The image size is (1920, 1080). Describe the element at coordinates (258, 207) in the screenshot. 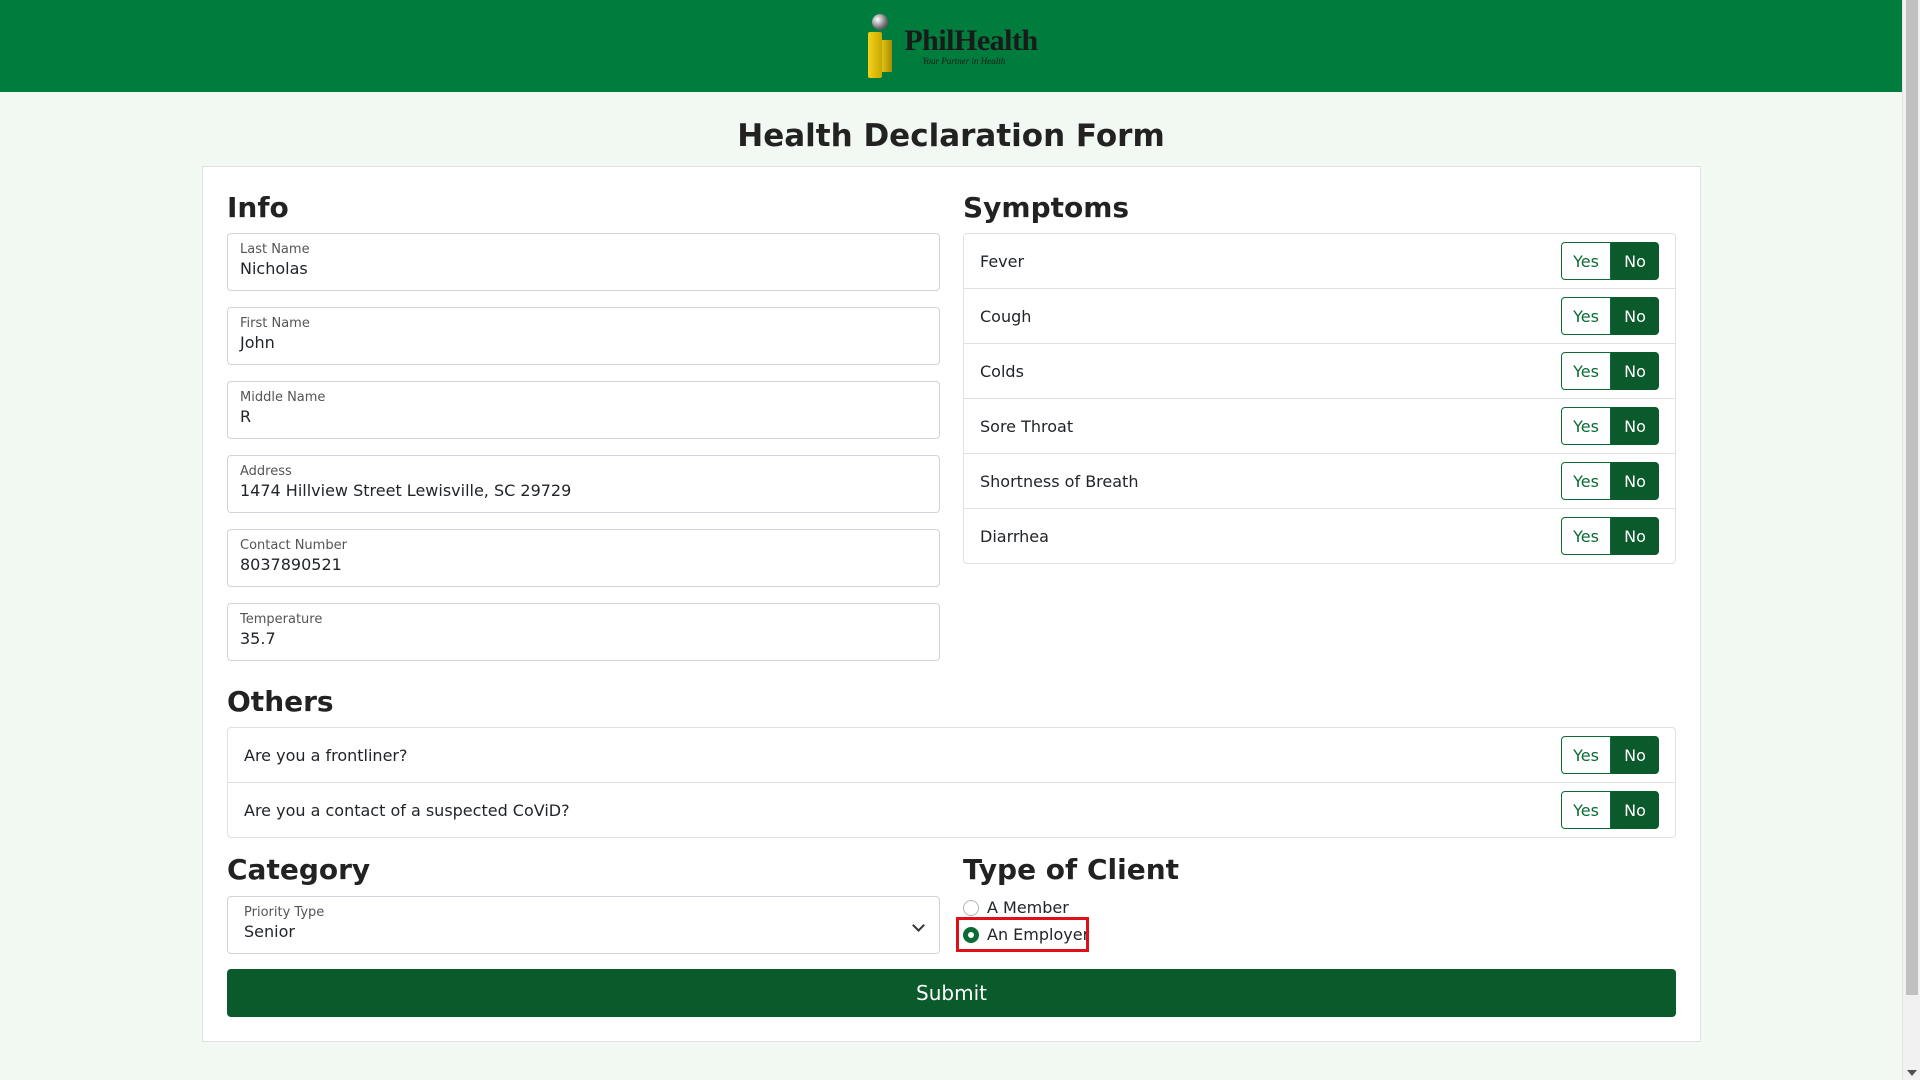

I see `info-section-title: Info` at that location.